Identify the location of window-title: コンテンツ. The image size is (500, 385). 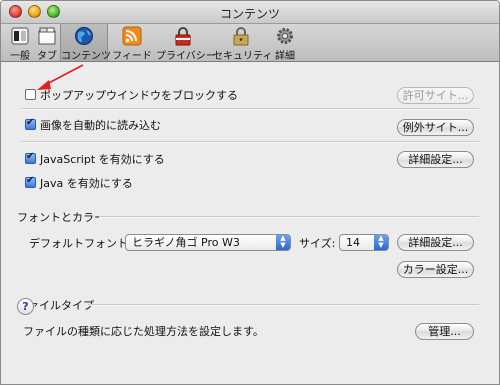
(249, 14).